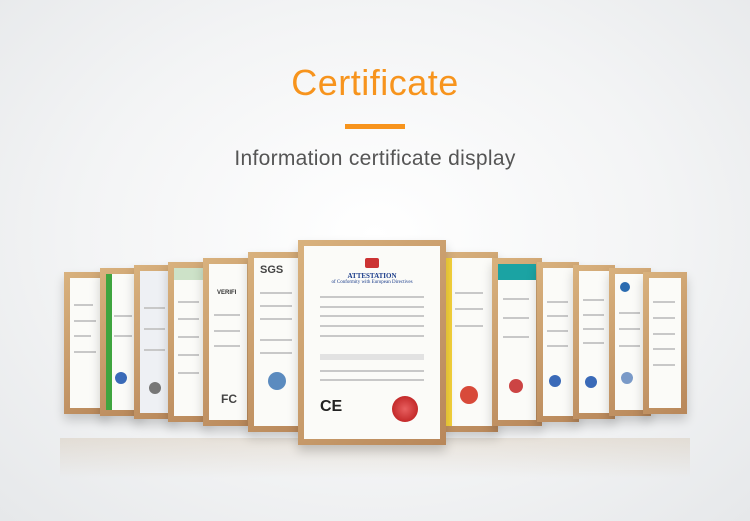  I want to click on certificate-subheading: of Conformity with European Directives, so click(372, 282).